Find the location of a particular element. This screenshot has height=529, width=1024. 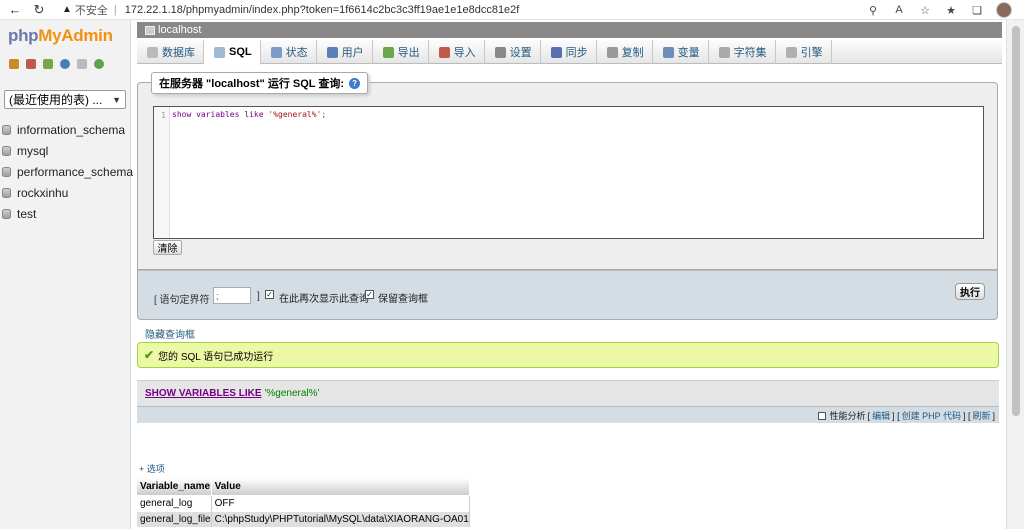

line-number: 1 is located at coordinates (163, 115).